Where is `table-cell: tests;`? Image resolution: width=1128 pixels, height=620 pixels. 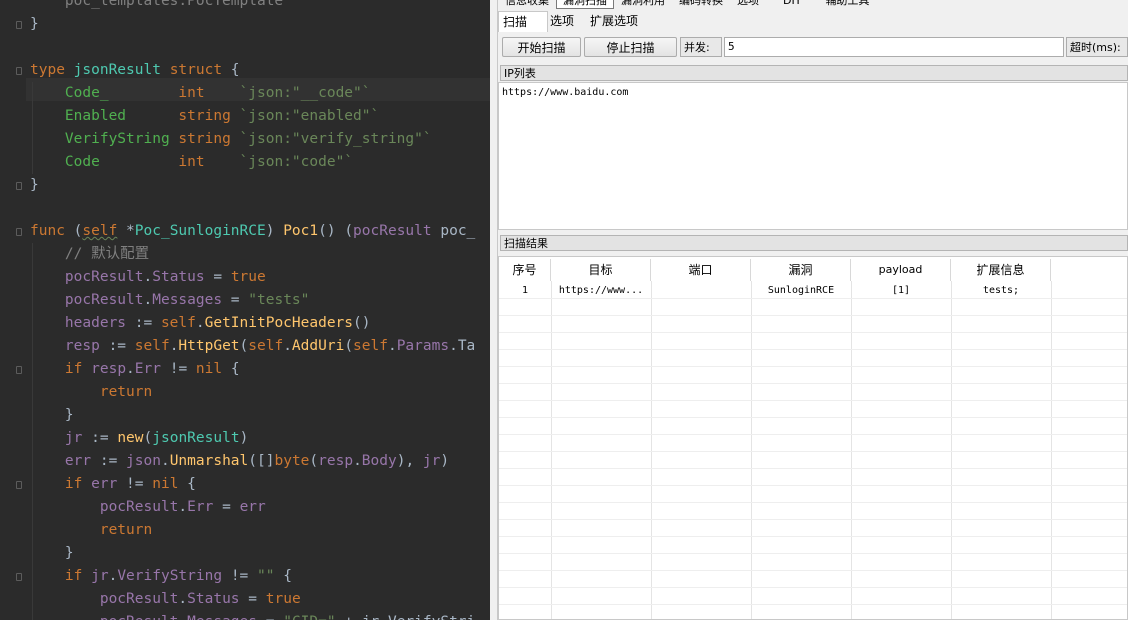 table-cell: tests; is located at coordinates (1001, 290).